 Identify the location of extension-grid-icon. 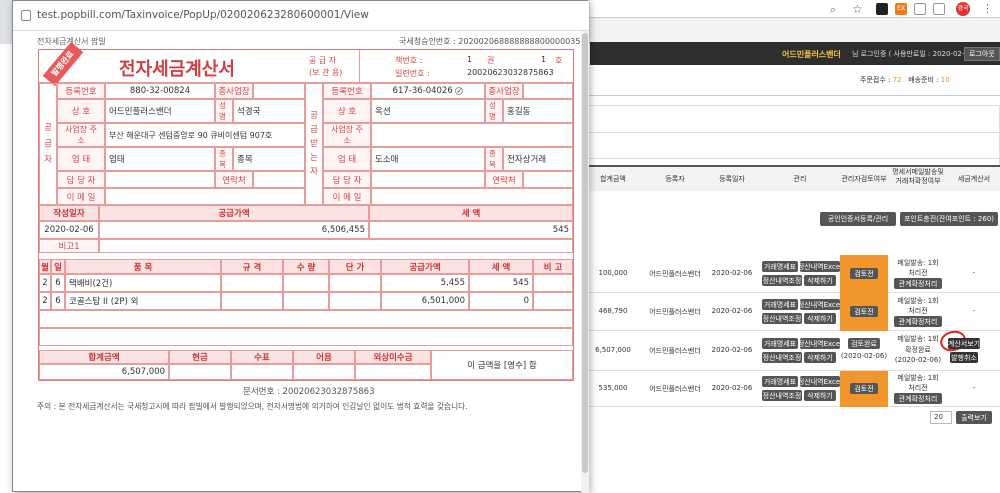
(939, 9).